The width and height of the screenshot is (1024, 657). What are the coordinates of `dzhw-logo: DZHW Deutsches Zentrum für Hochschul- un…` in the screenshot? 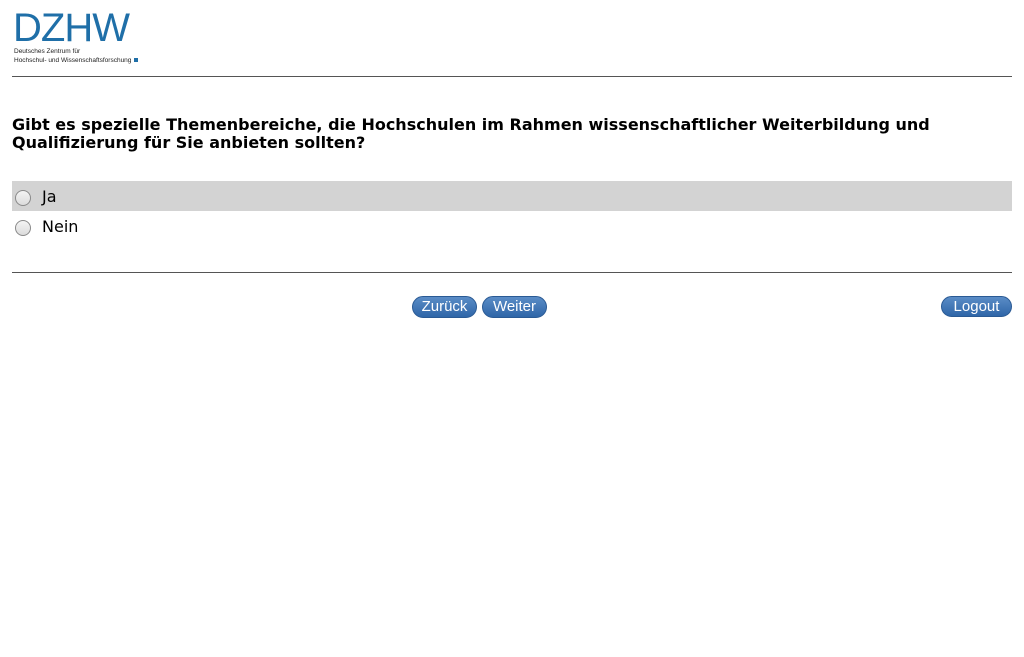 It's located at (79, 38).